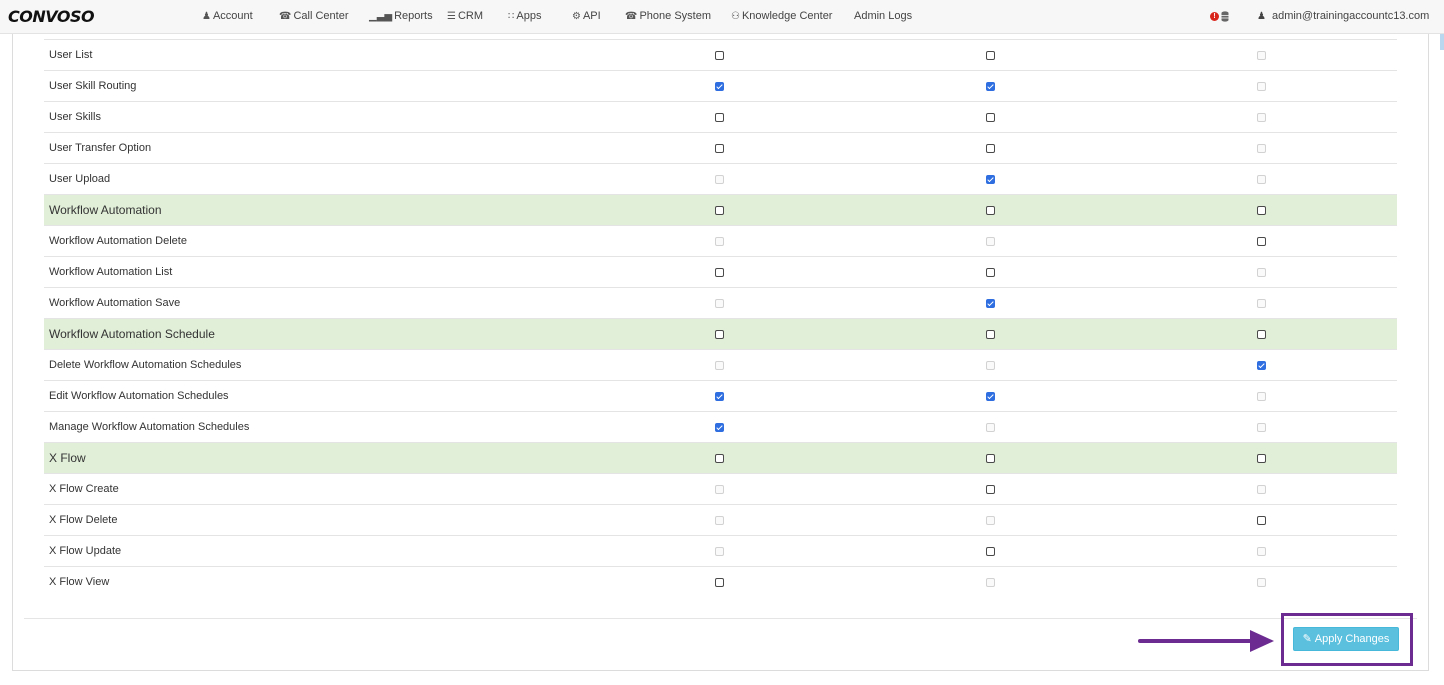  I want to click on nav-item-label: Phone System, so click(675, 16).